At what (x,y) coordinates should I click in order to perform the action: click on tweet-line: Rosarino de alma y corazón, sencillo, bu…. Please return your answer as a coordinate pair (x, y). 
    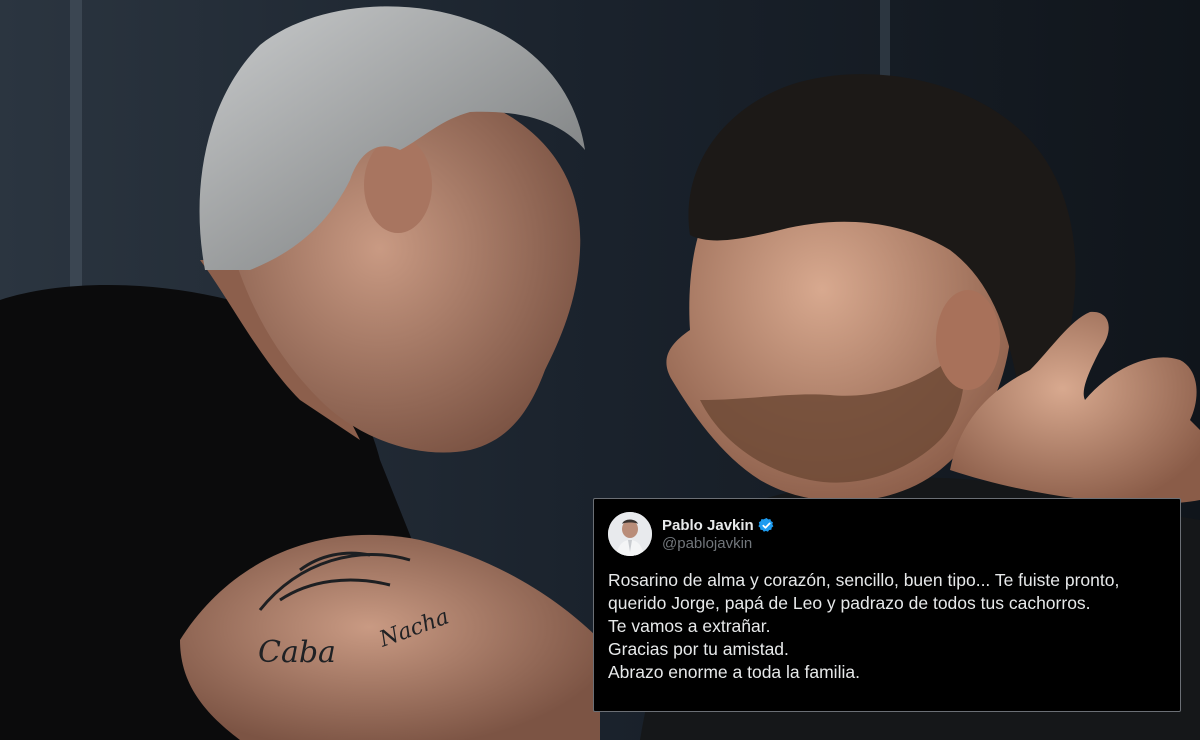
    Looking at the image, I should click on (864, 580).